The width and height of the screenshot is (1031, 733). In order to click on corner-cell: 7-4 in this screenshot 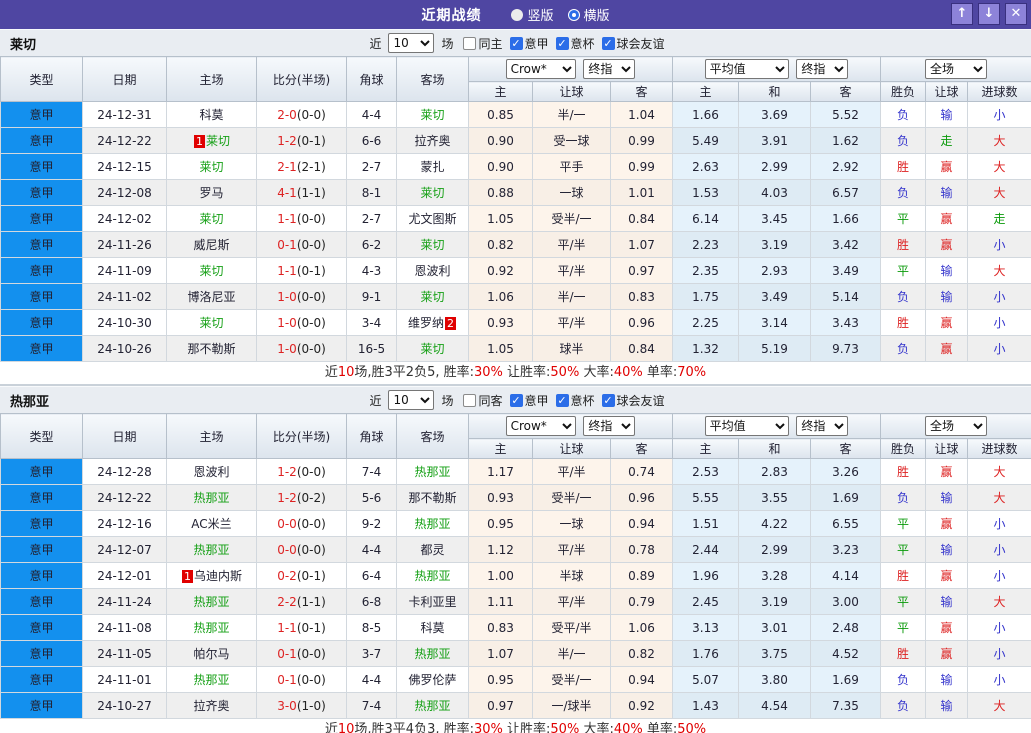, I will do `click(371, 705)`.